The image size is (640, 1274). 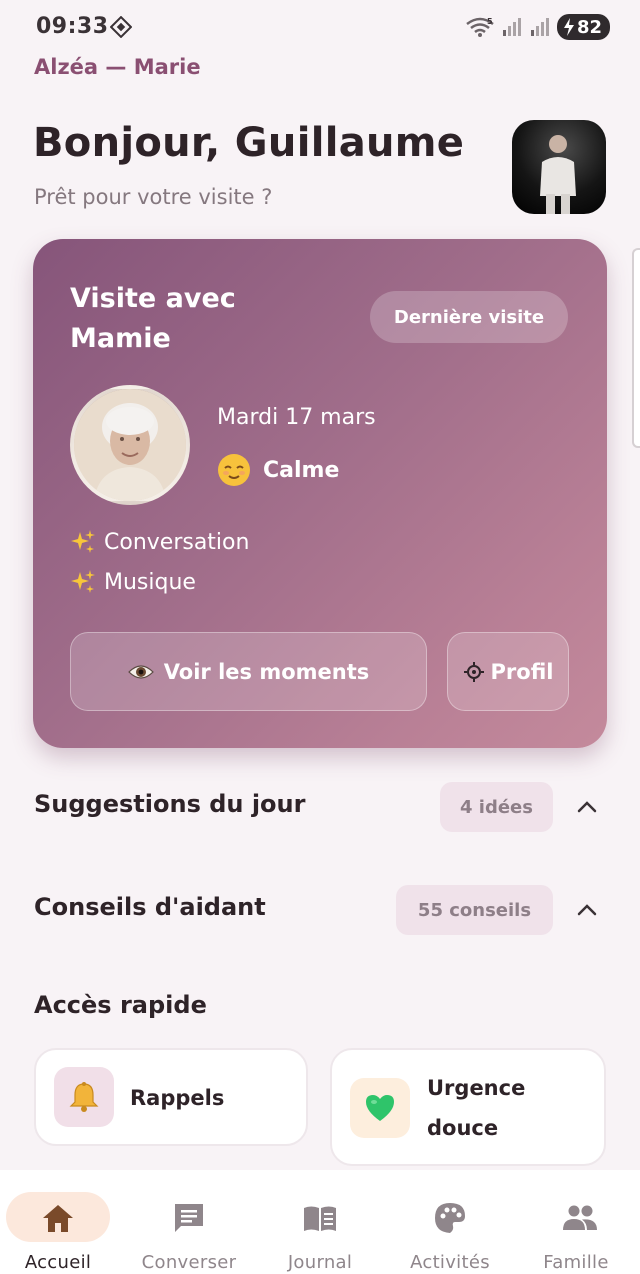 What do you see at coordinates (522, 671) in the screenshot?
I see `profile-label: Profil` at bounding box center [522, 671].